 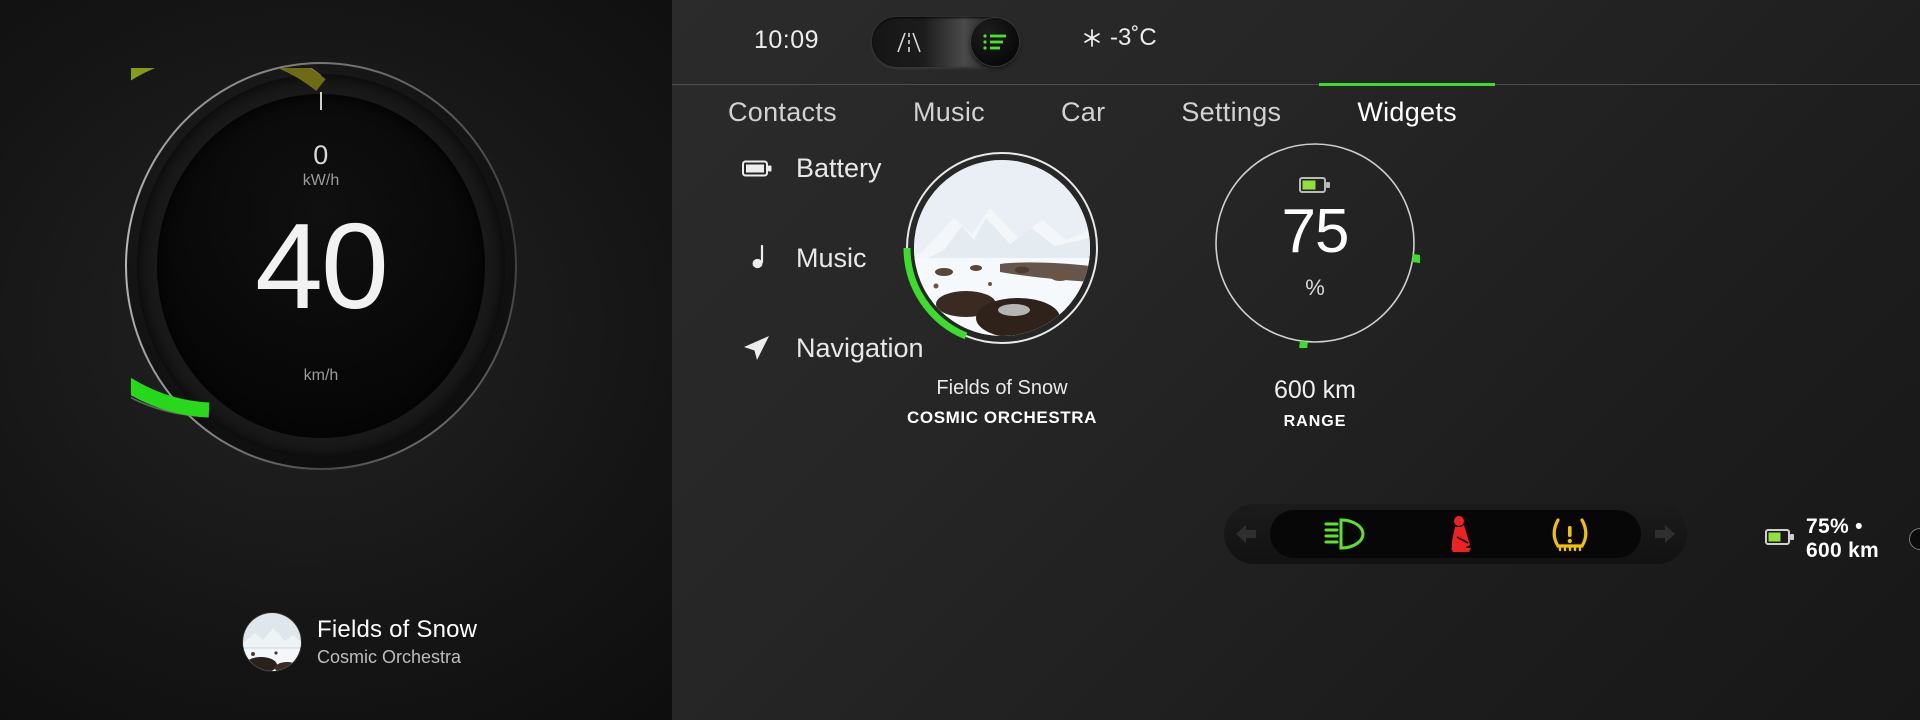 I want to click on widget-menu-label: Music, so click(x=831, y=257).